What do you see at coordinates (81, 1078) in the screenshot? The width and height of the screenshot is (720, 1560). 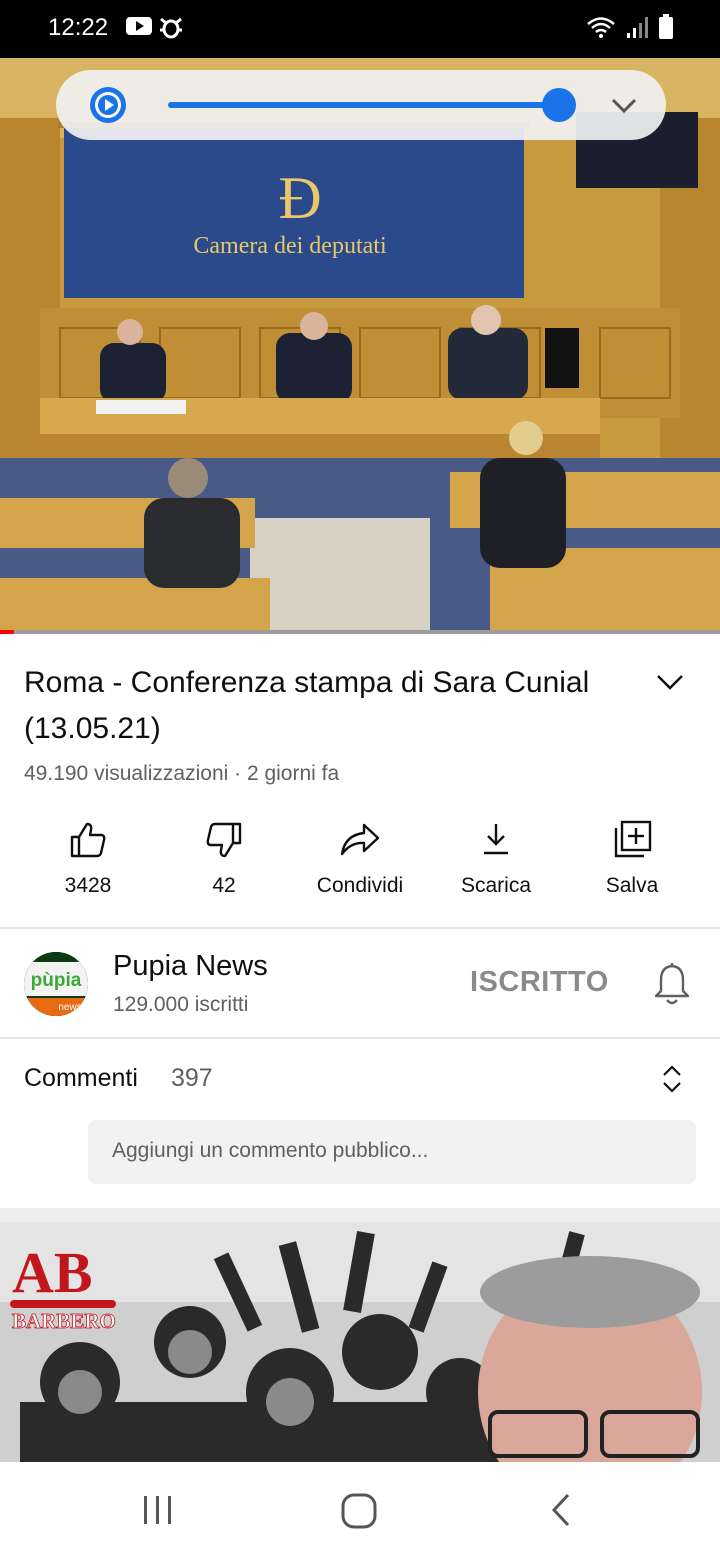 I see `comments-title: Commenti` at bounding box center [81, 1078].